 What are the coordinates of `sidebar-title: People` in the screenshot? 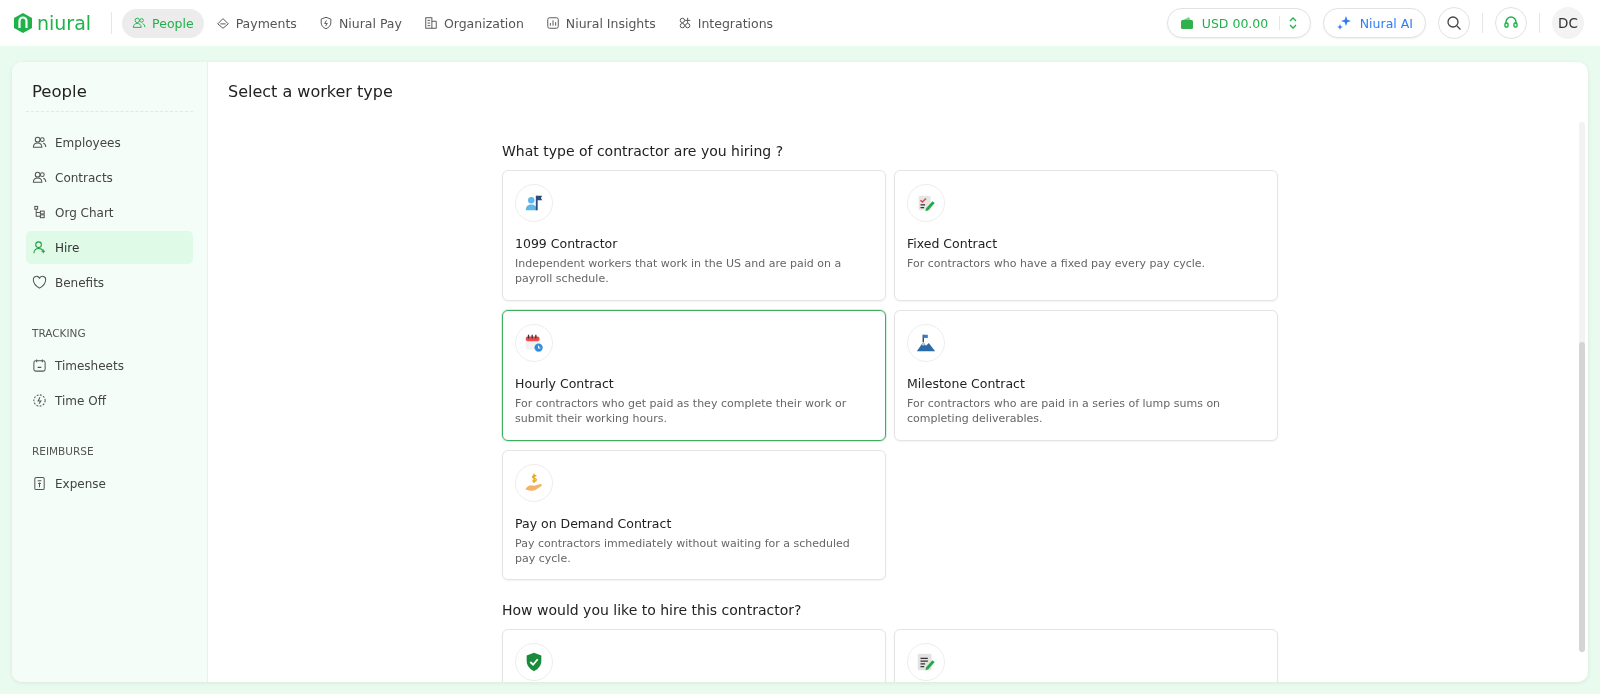 It's located at (109, 95).